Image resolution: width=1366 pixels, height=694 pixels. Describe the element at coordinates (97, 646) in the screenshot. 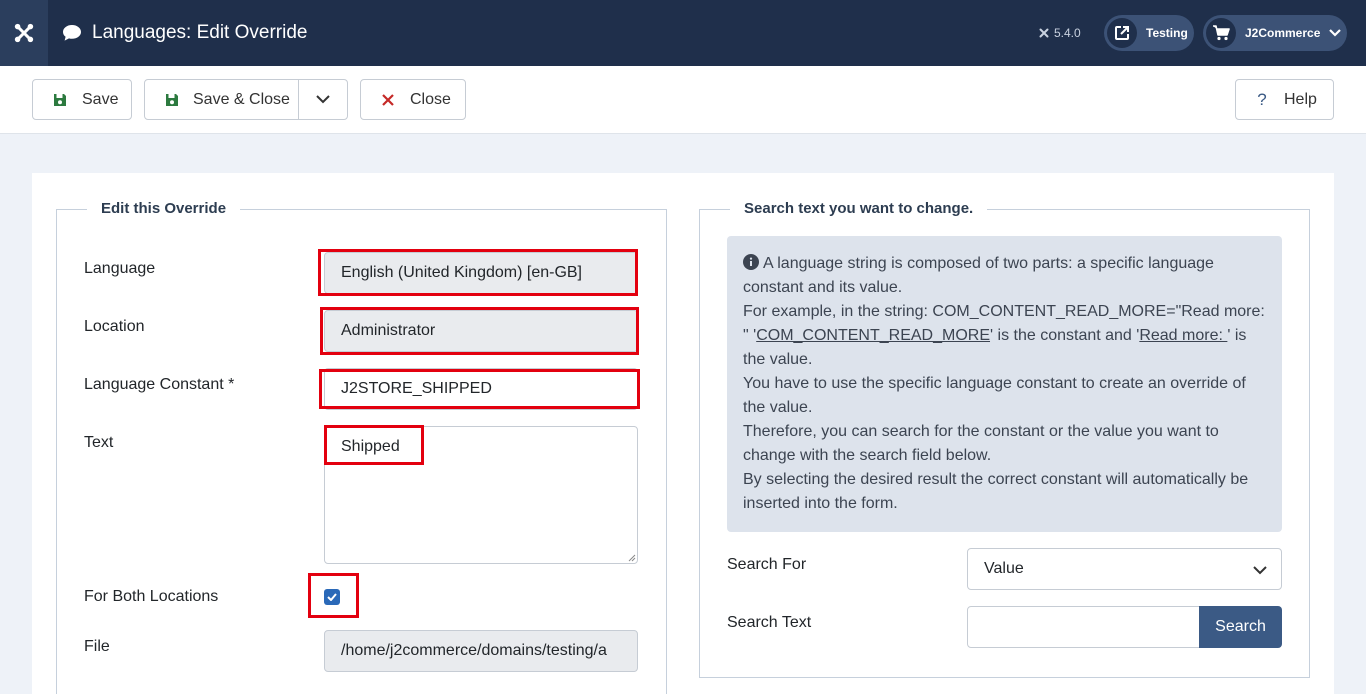

I see `file-label: File` at that location.